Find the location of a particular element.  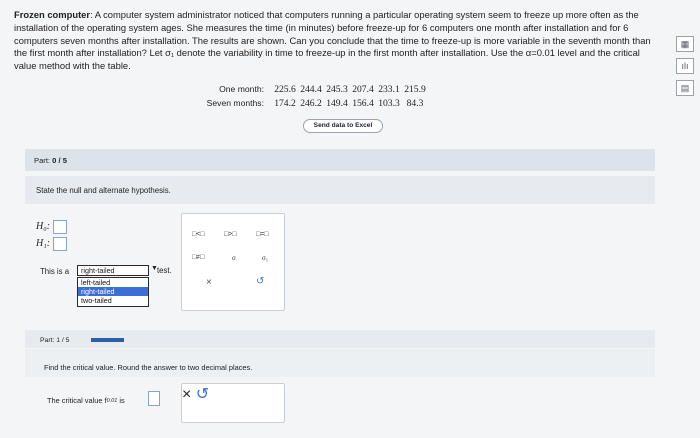

table-cell: 149.4 is located at coordinates (337, 103).